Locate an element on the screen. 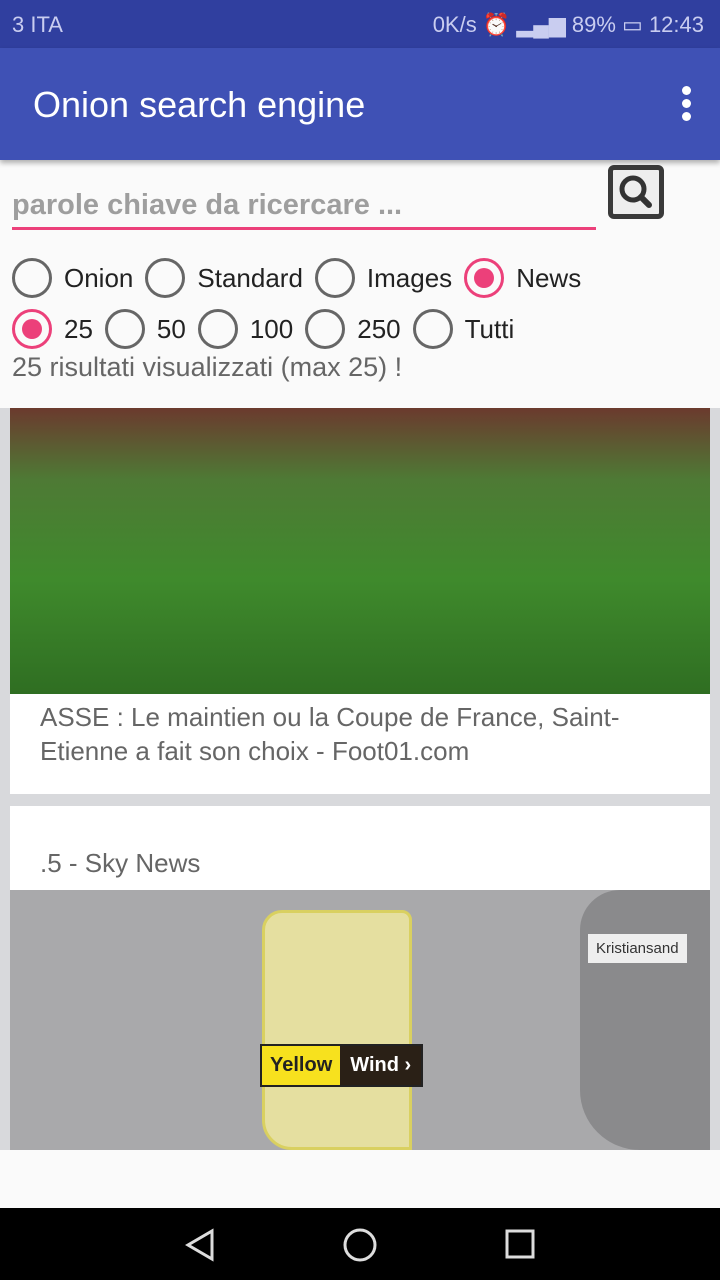 This screenshot has width=720, height=1280. app-title: Onion search engine is located at coordinates (199, 104).